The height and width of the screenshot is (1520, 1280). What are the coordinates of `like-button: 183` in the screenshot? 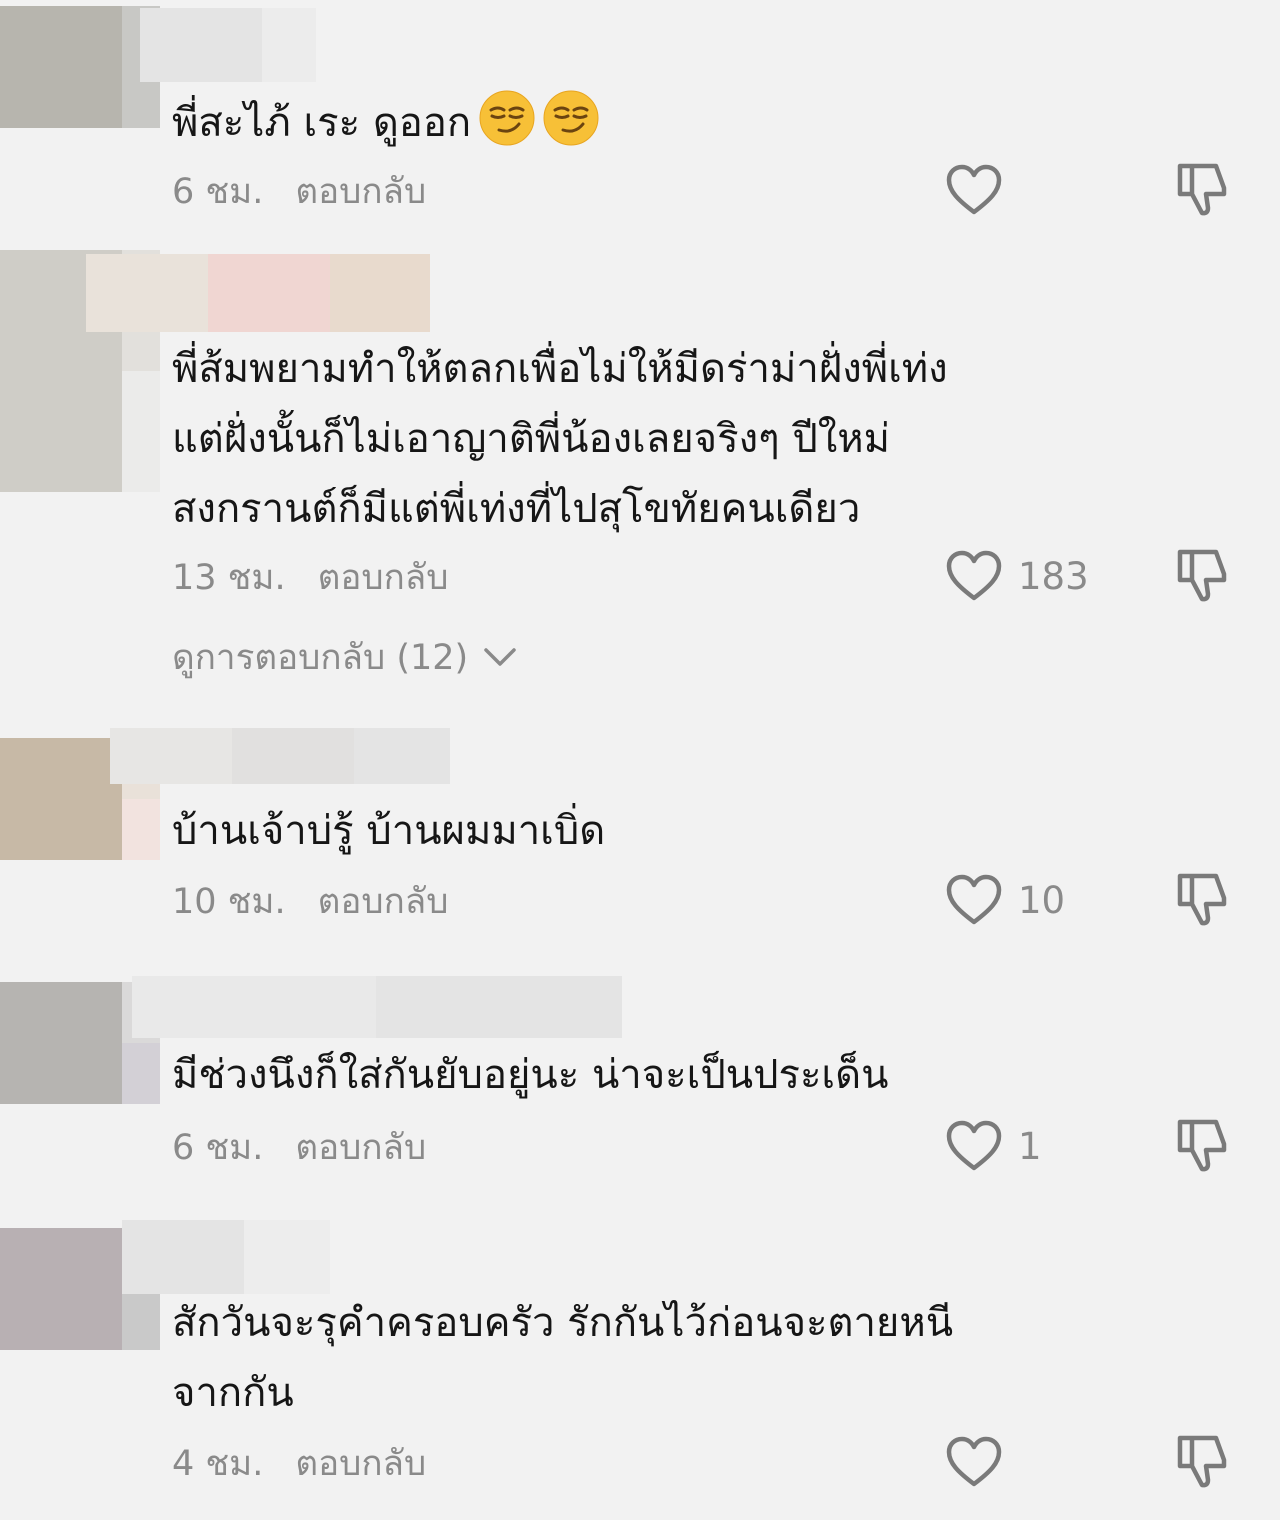 It's located at (1044, 576).